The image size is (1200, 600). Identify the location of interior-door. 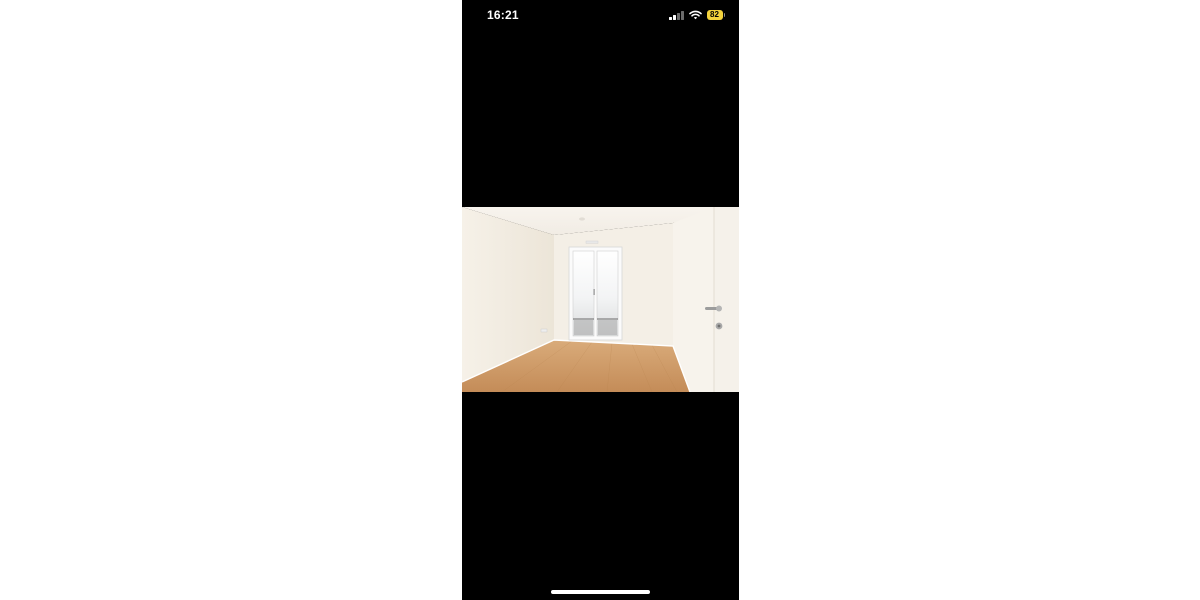
(726, 299).